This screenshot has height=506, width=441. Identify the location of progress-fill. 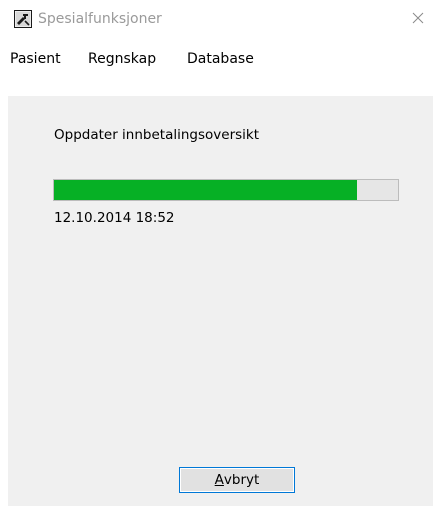
(205, 190).